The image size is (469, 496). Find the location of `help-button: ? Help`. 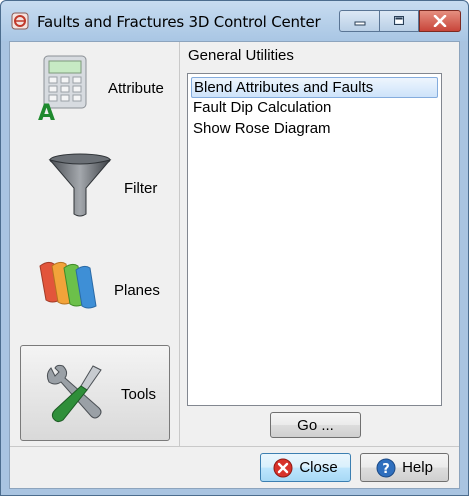

help-button: ? Help is located at coordinates (404, 467).